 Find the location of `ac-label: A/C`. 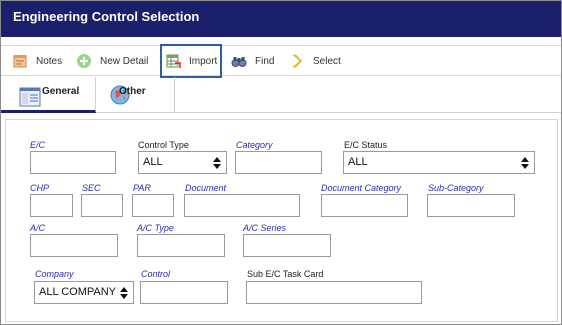

ac-label: A/C is located at coordinates (38, 228).